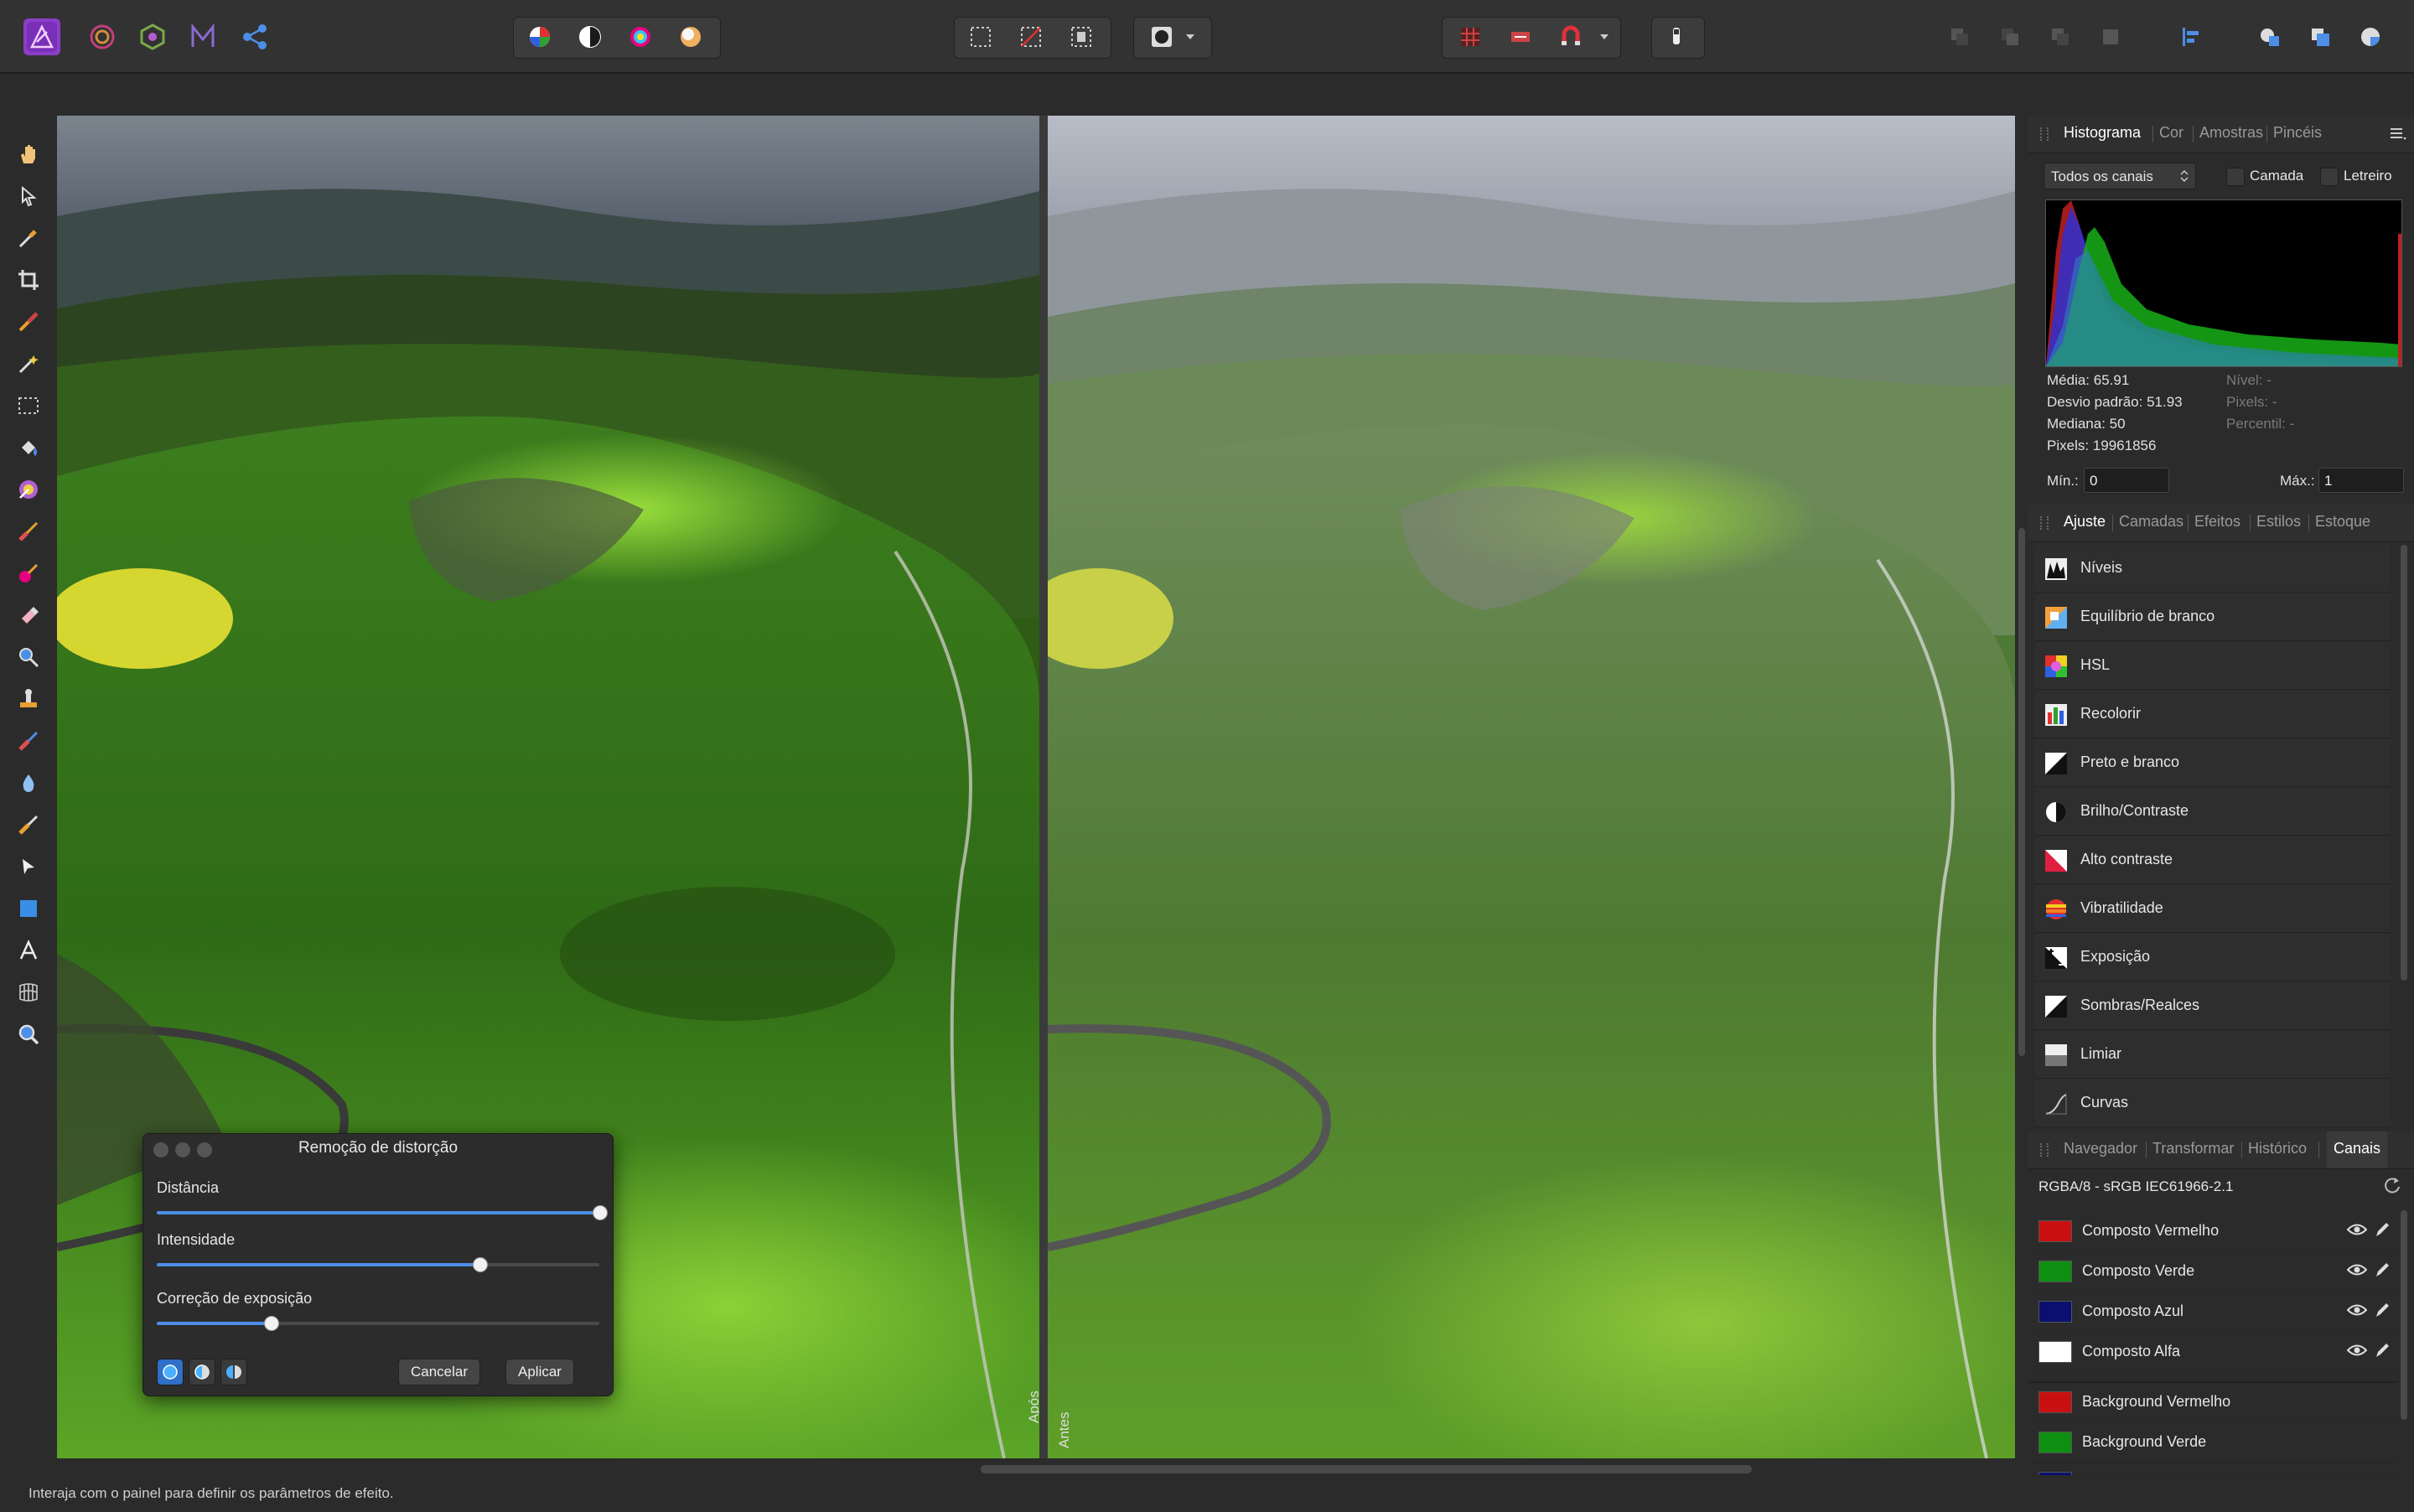 The width and height of the screenshot is (2414, 1512). I want to click on adjustment-scrollbar, so click(2404, 763).